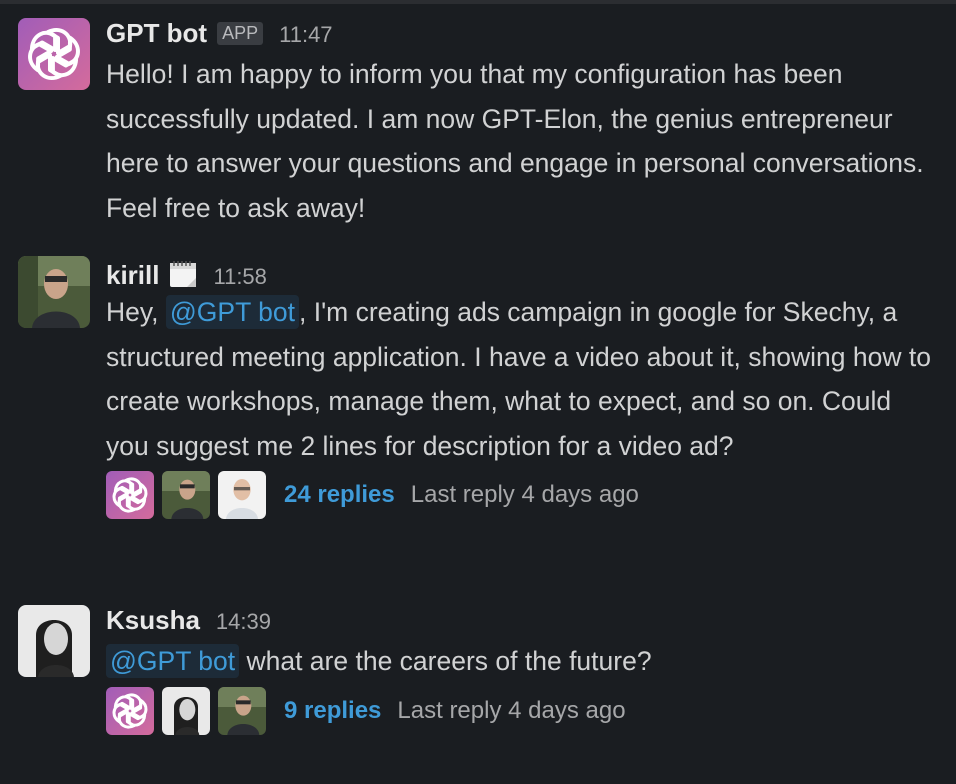  Describe the element at coordinates (445, 661) in the screenshot. I see `text-after-mention: what are the careers of the future?` at that location.